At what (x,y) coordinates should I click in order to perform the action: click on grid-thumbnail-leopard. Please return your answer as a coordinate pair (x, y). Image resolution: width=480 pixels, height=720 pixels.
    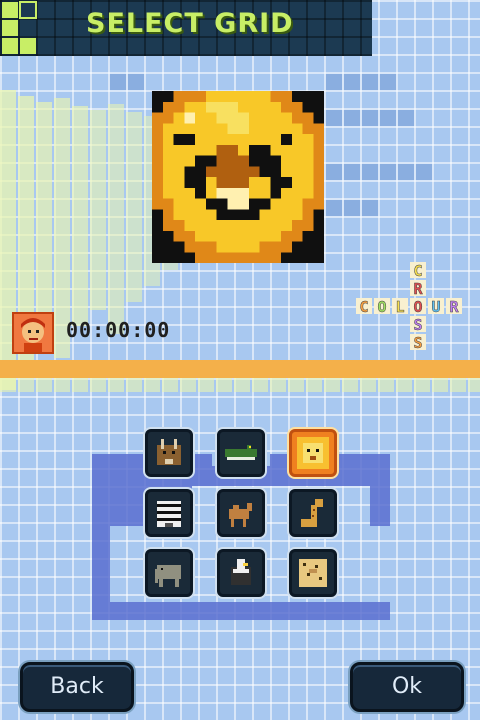
    Looking at the image, I should click on (313, 573).